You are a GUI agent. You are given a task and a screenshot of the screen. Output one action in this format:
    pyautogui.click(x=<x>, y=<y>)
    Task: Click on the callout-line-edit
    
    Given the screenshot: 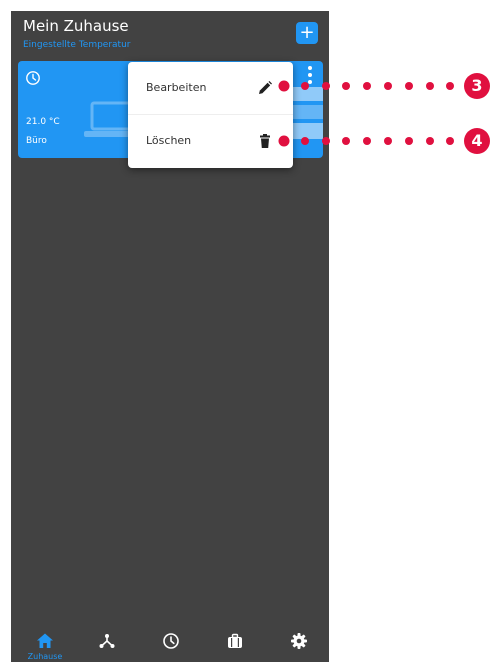 What is the action you would take?
    pyautogui.click(x=384, y=86)
    